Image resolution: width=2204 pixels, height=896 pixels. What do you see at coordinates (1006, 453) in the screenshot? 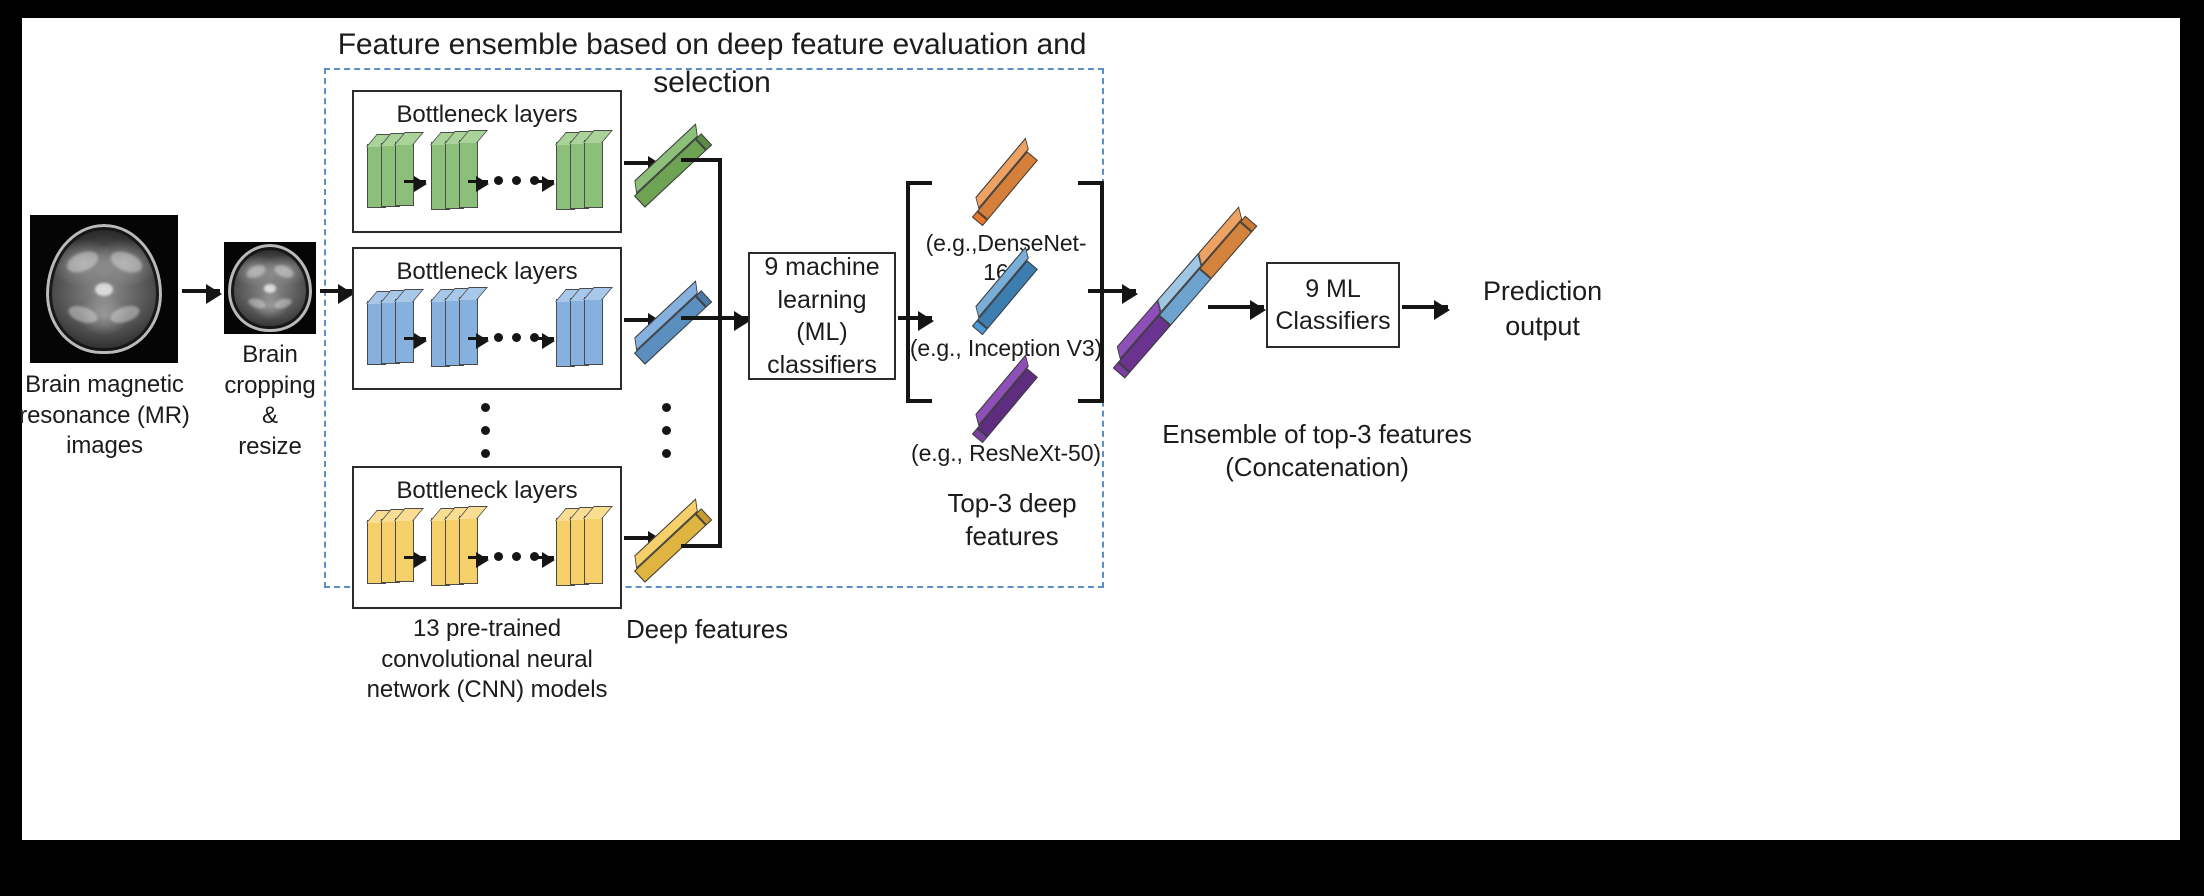
I see `top3-label-resnext-50: (e.g., ResNeXt-50)` at bounding box center [1006, 453].